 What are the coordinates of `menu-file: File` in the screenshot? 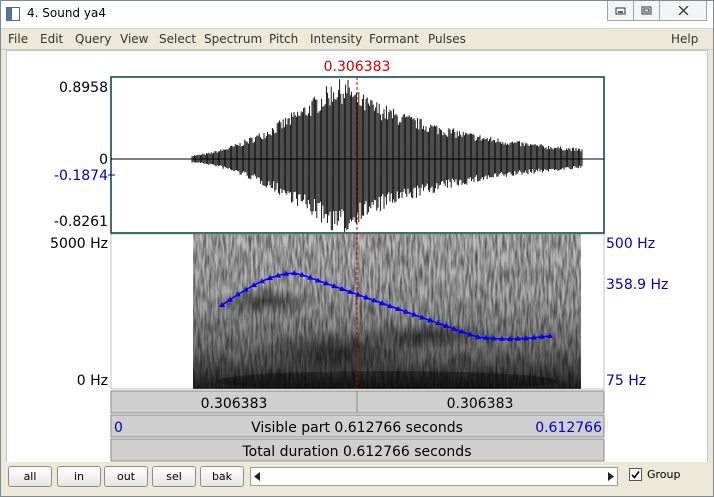 It's located at (18, 39).